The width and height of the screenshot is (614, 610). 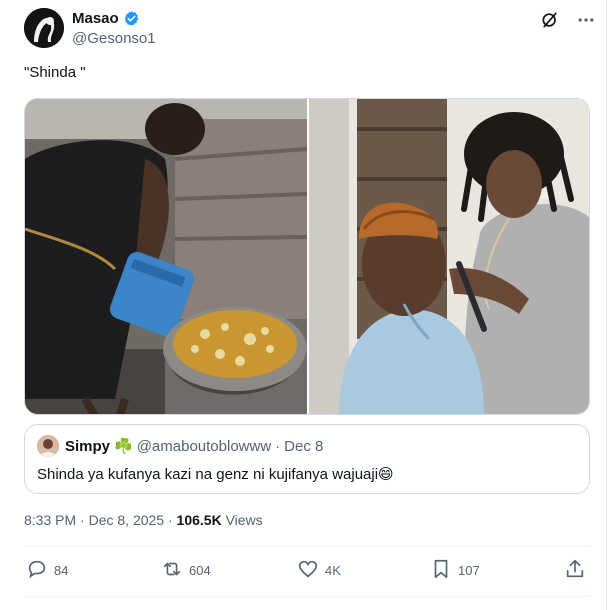 I want to click on quote-date: Dec 8, so click(x=303, y=446).